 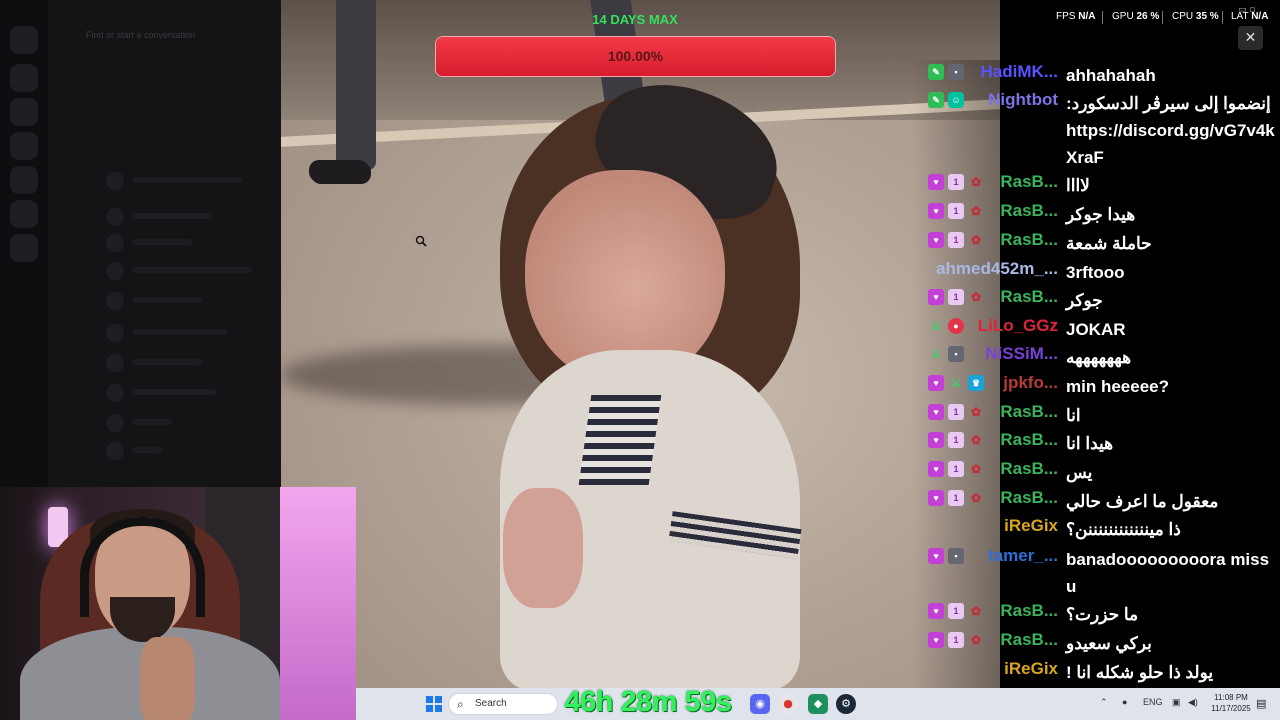 I want to click on network-icon: ▣, so click(x=1176, y=702).